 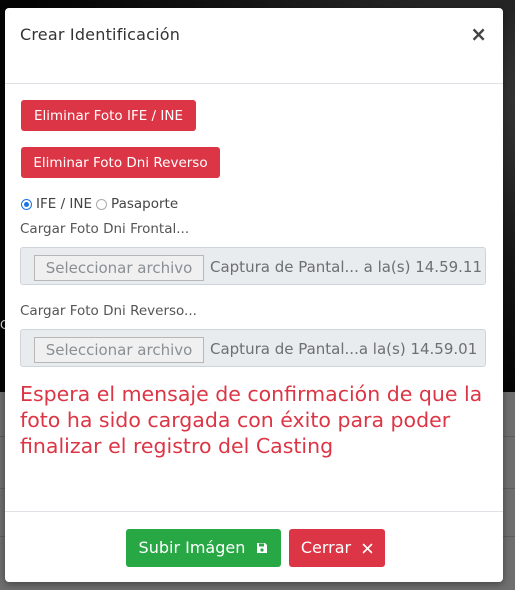 What do you see at coordinates (367, 549) in the screenshot?
I see `close-icon` at bounding box center [367, 549].